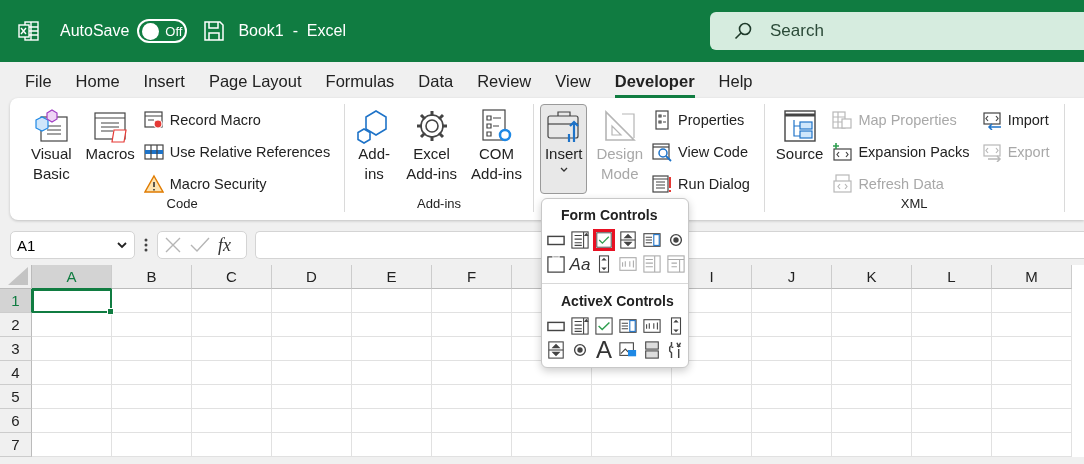 The width and height of the screenshot is (1084, 464). What do you see at coordinates (799, 150) in the screenshot?
I see `ribbon-button: Source` at bounding box center [799, 150].